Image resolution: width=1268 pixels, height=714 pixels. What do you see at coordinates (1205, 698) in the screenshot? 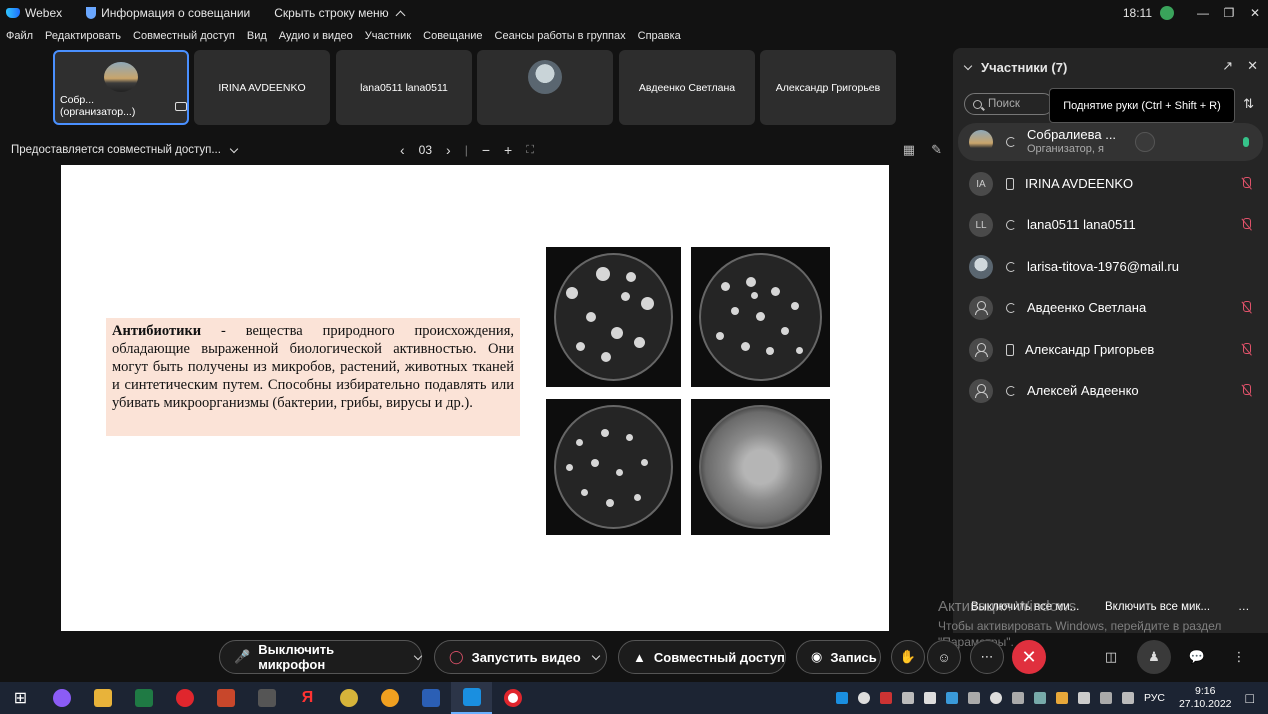
I see `taskbar-clock: 9:16 27.10.2022` at bounding box center [1205, 698].